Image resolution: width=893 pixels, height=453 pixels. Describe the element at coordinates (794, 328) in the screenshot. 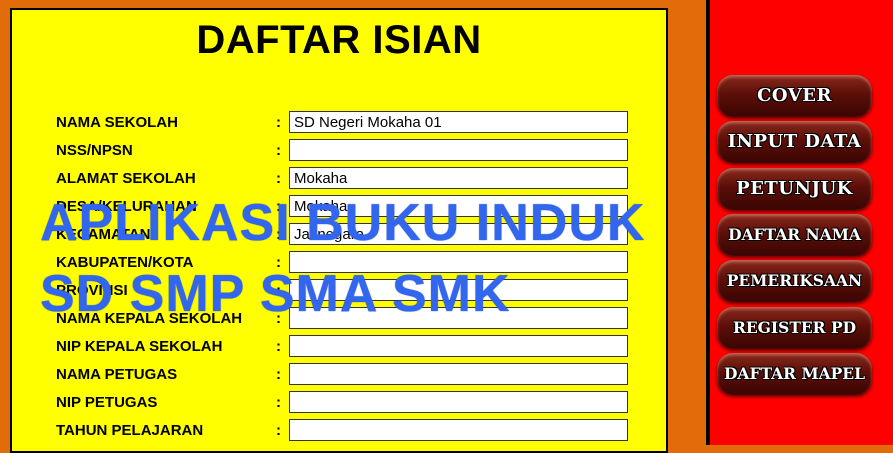

I see `register-pd-button: REGISTER PD` at that location.